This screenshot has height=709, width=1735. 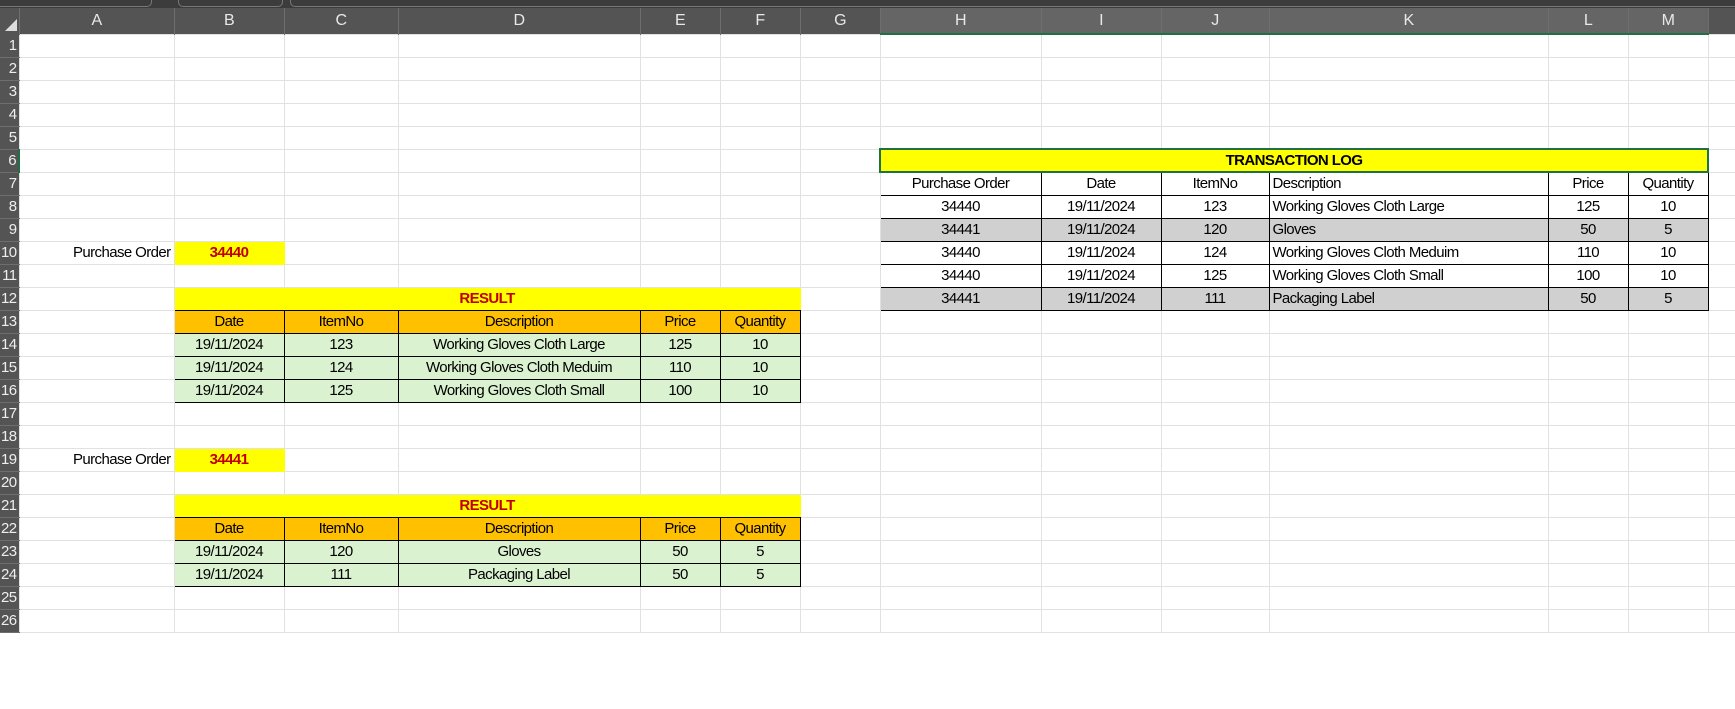 I want to click on column-header-g: G, so click(x=840, y=21).